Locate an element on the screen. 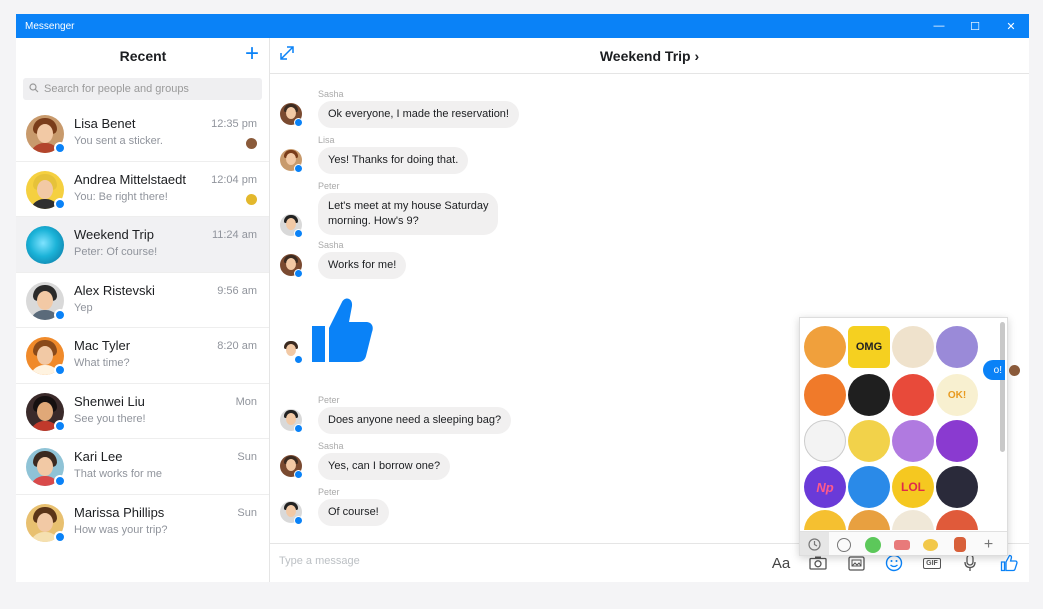 This screenshot has width=1043, height=609. conversation-mac-tyler: Mac Tyler What time? 8:20 am is located at coordinates (142, 356).